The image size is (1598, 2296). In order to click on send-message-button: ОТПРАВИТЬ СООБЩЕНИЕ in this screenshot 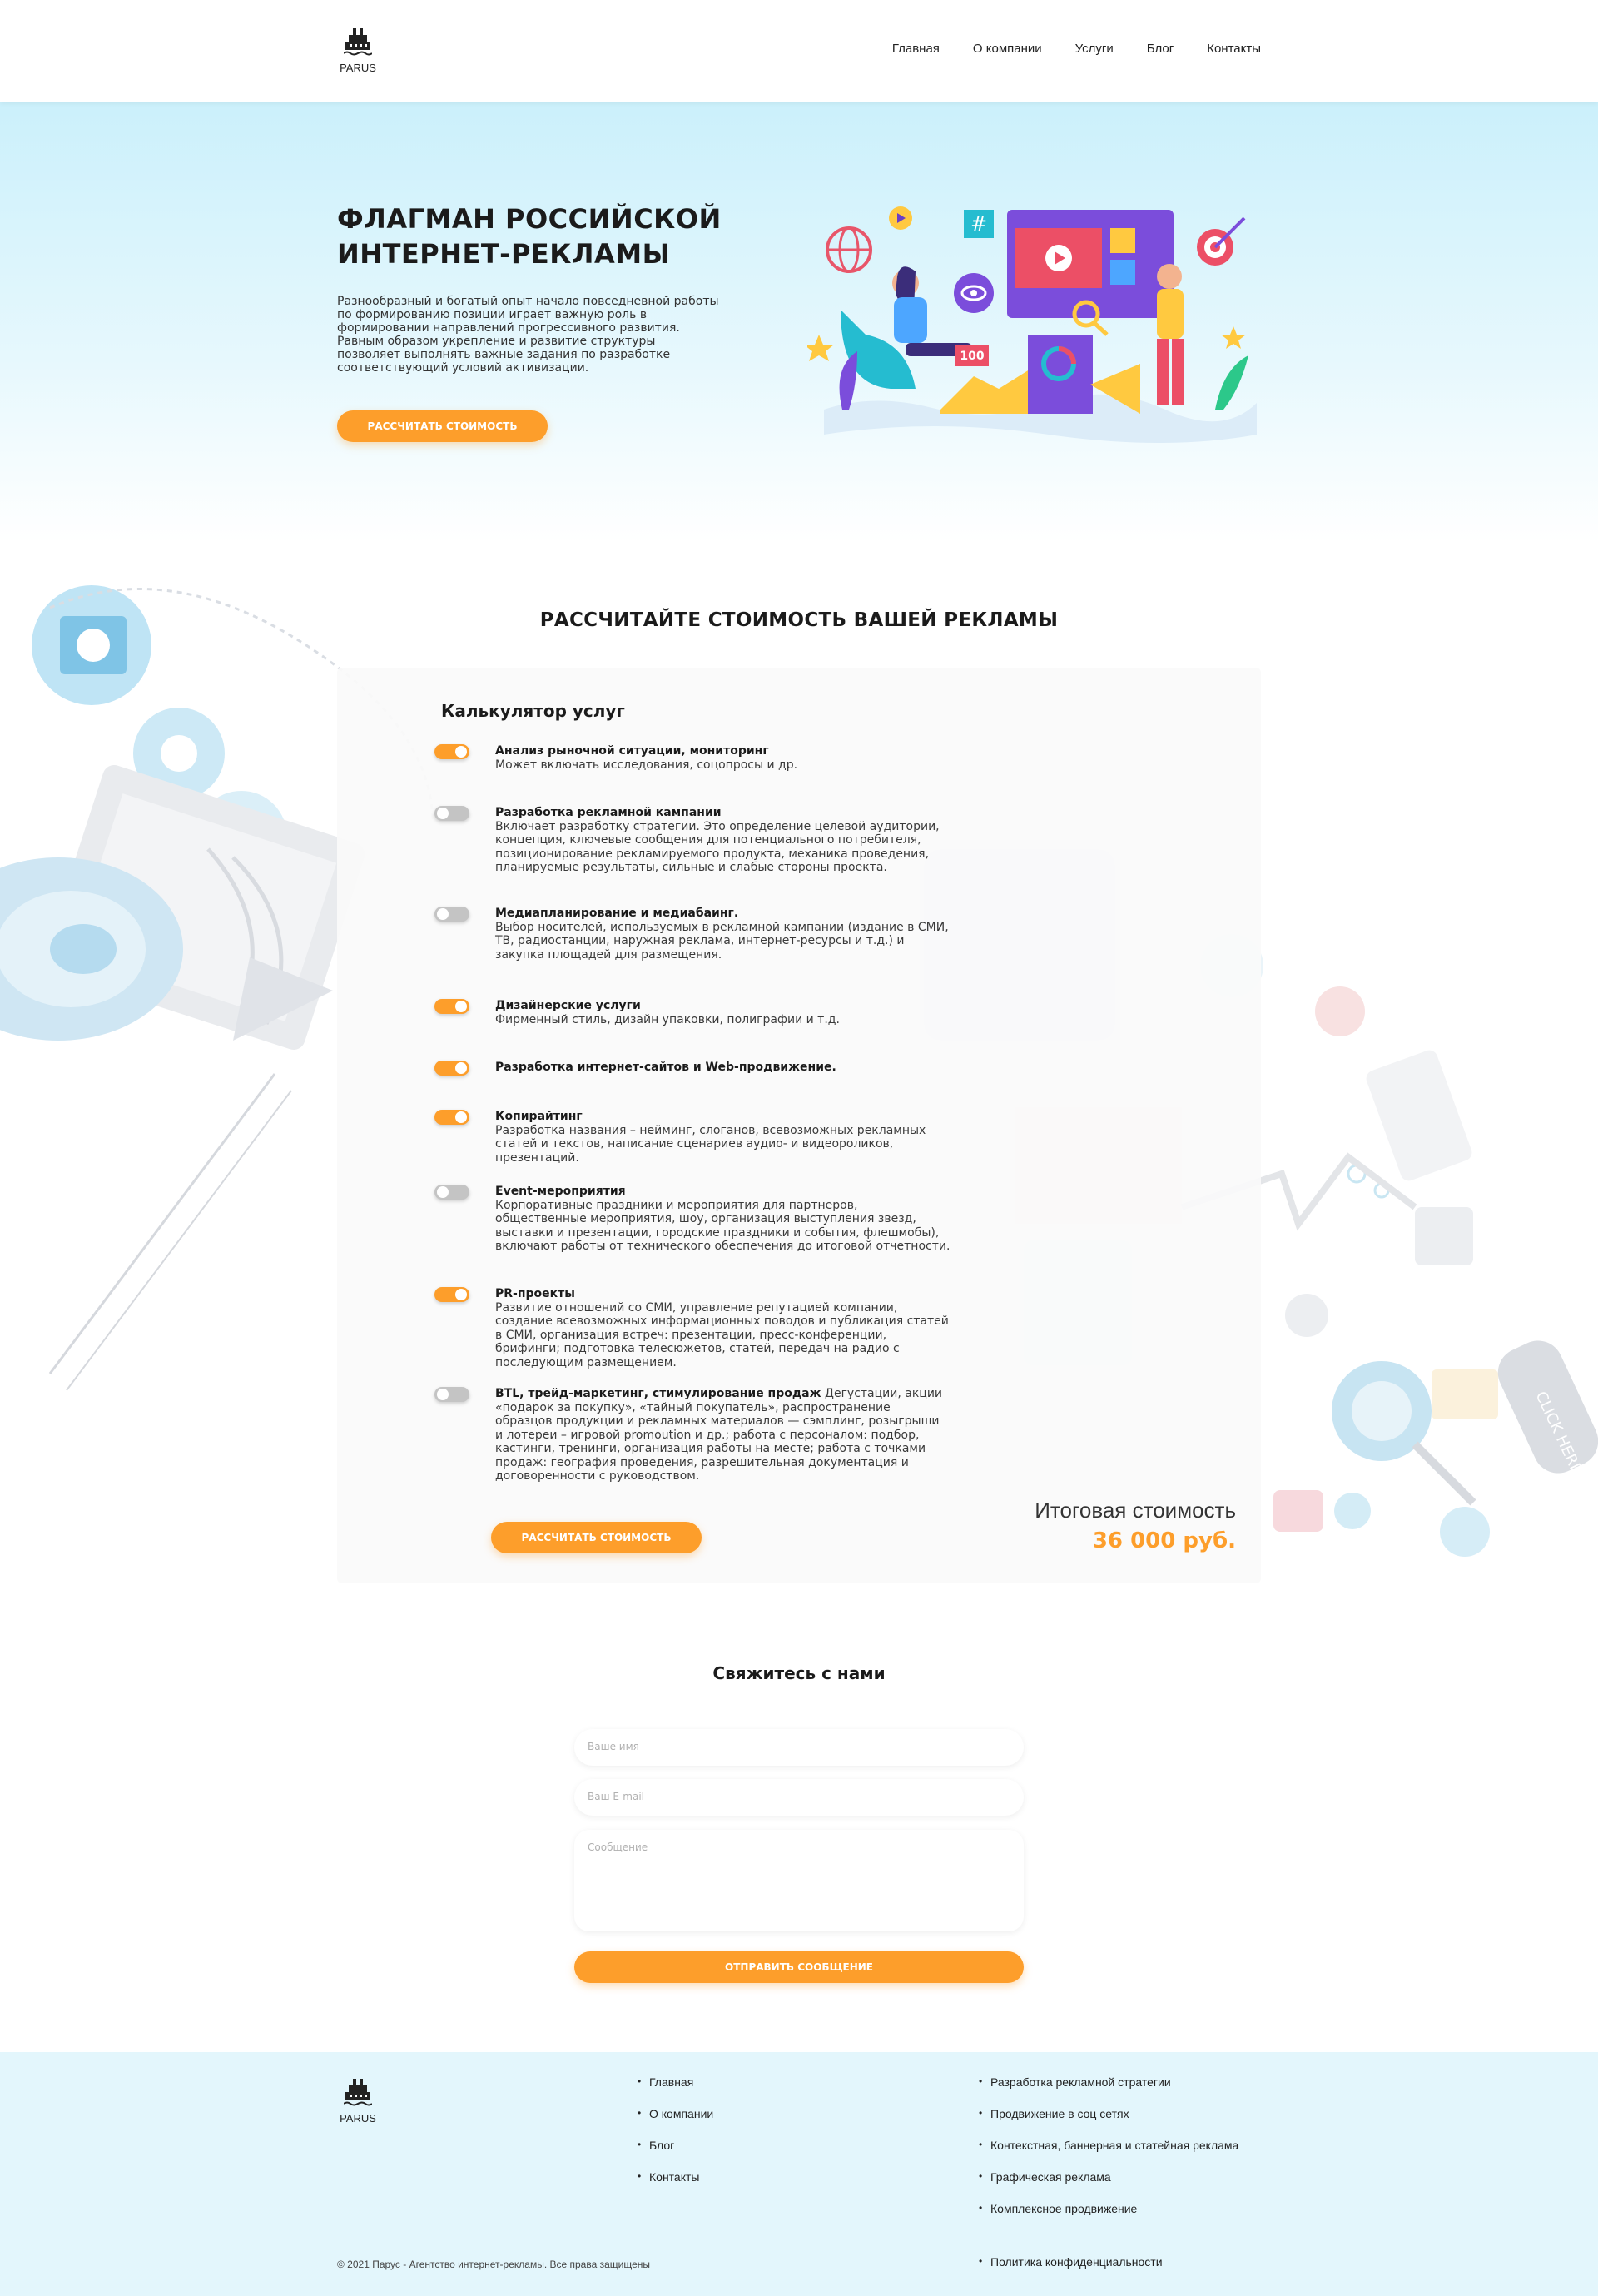, I will do `click(799, 1967)`.